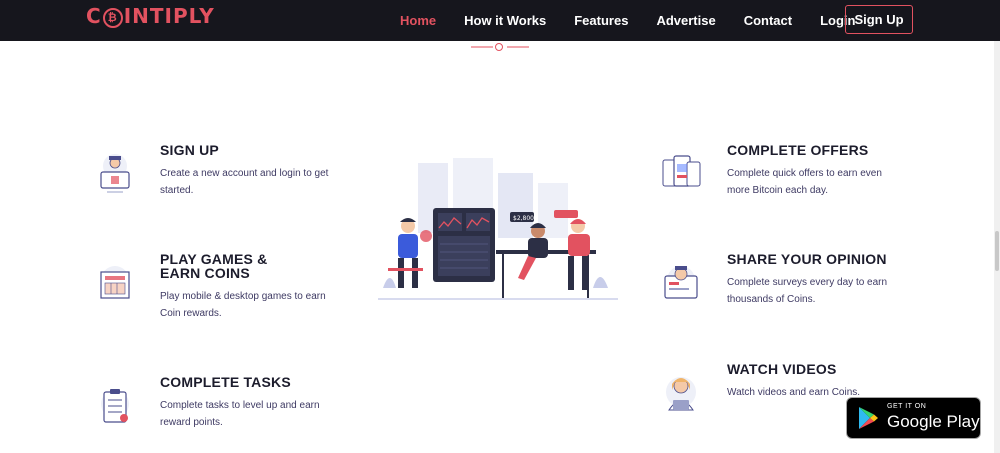 The image size is (1000, 453). What do you see at coordinates (169, 16) in the screenshot?
I see `brand-logo-suffix: INTIPLY` at bounding box center [169, 16].